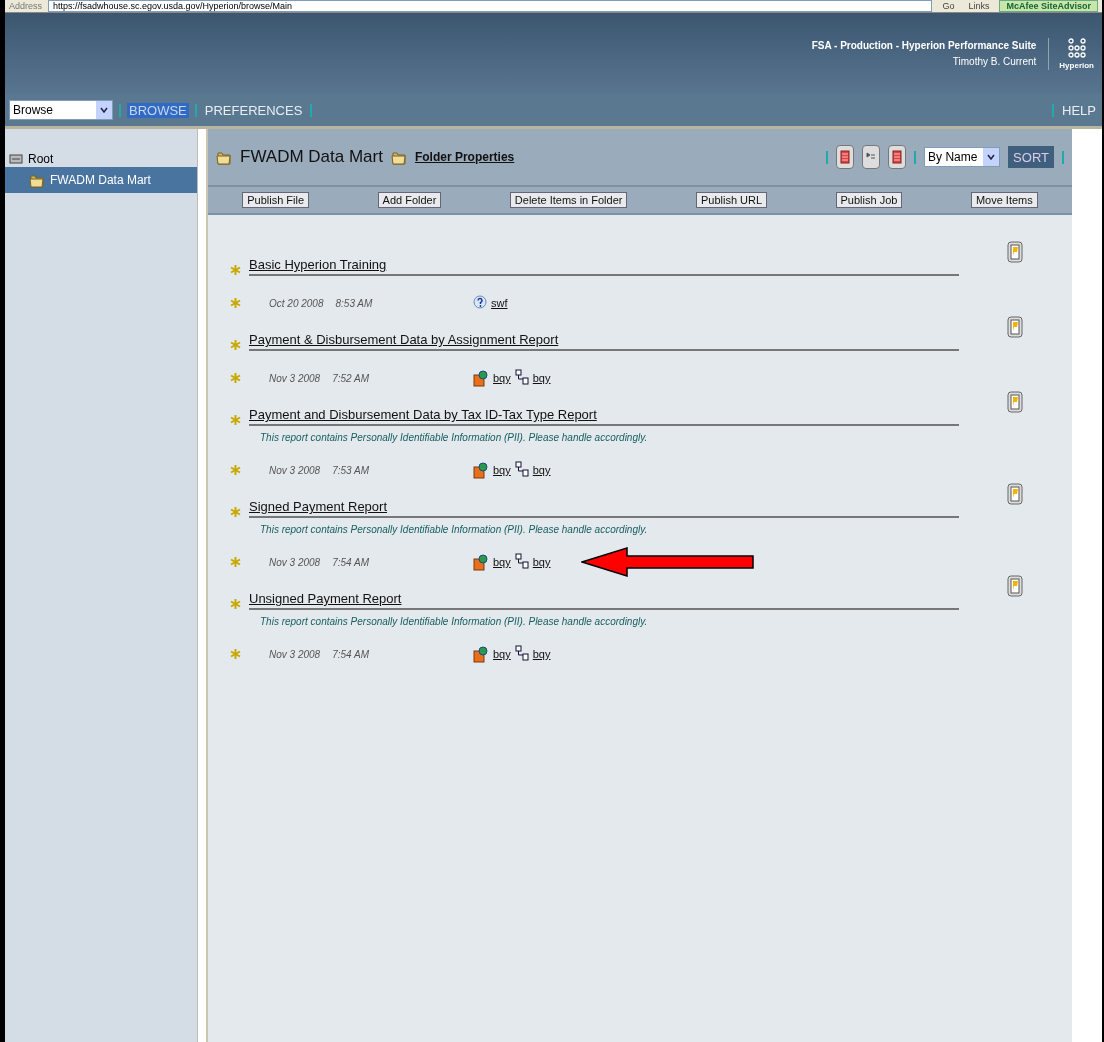  Describe the element at coordinates (253, 110) in the screenshot. I see `nav-tab: PREFERENCES` at that location.